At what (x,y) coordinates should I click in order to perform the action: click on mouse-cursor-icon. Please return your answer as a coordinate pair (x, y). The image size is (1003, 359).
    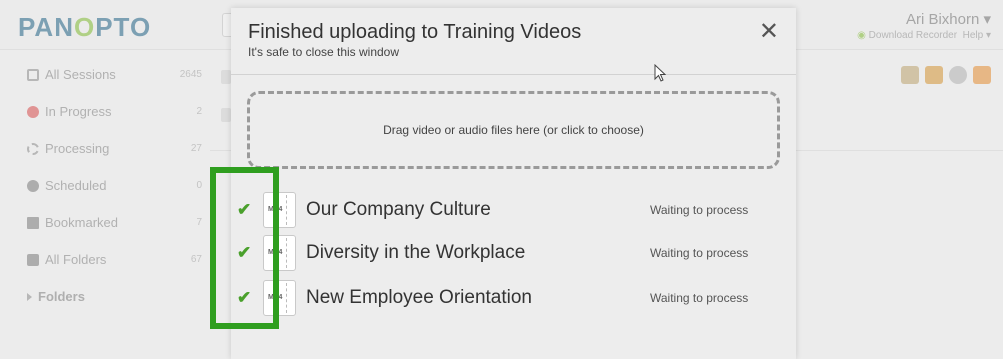
    Looking at the image, I should click on (660, 73).